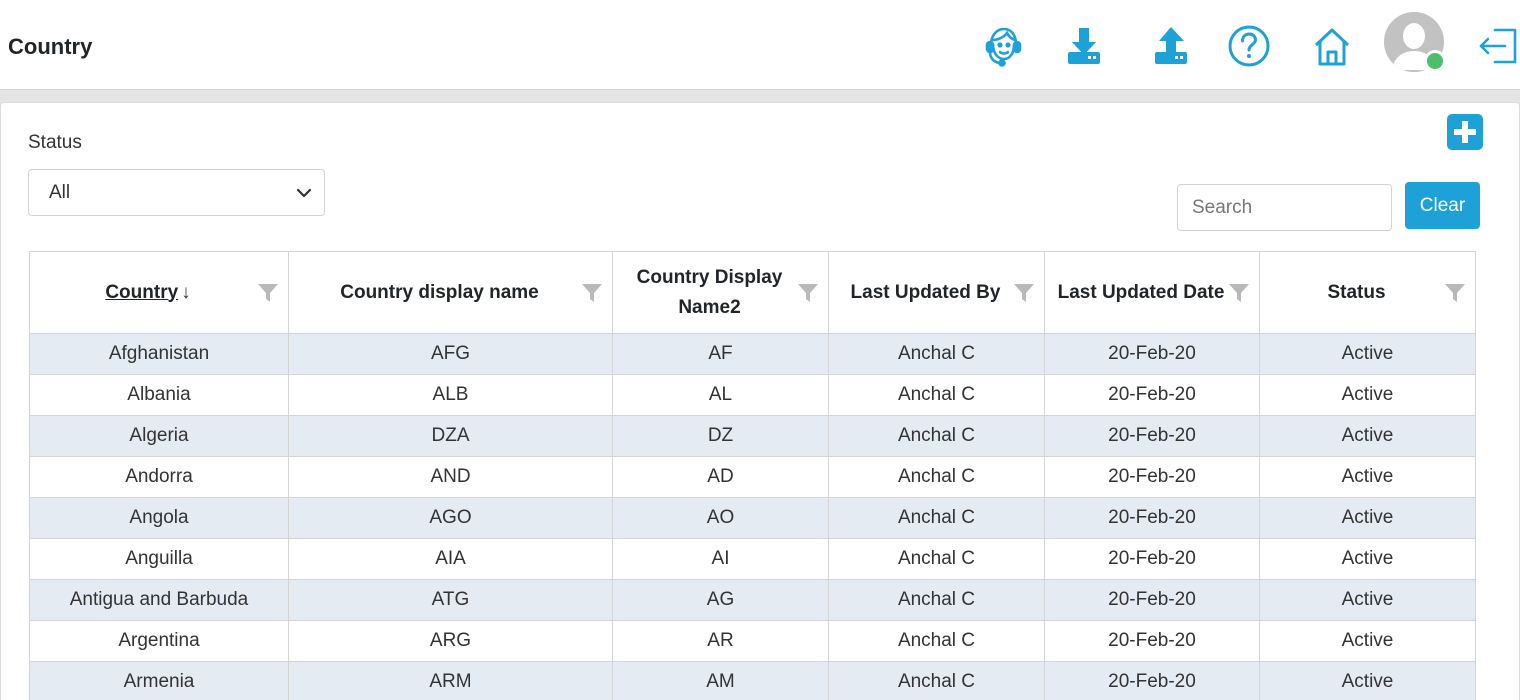 The height and width of the screenshot is (700, 1520). I want to click on column-header-label: Country Display Name2, so click(709, 292).